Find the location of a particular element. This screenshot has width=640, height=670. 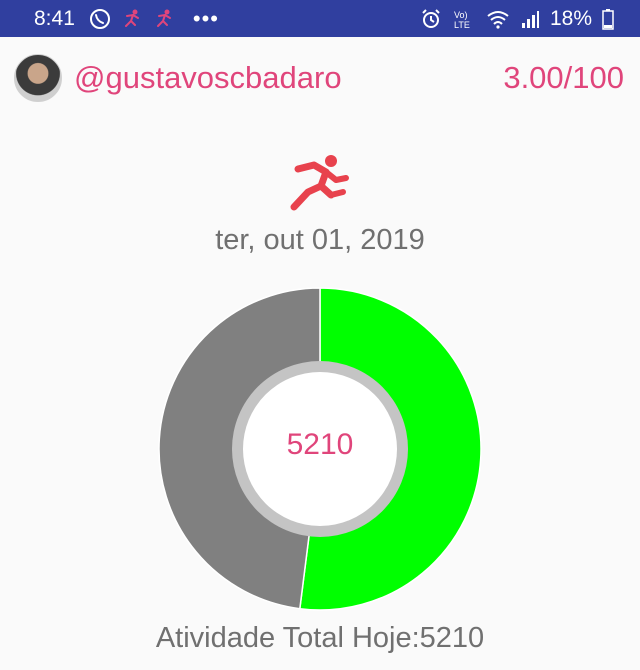

battery-icon is located at coordinates (608, 19).